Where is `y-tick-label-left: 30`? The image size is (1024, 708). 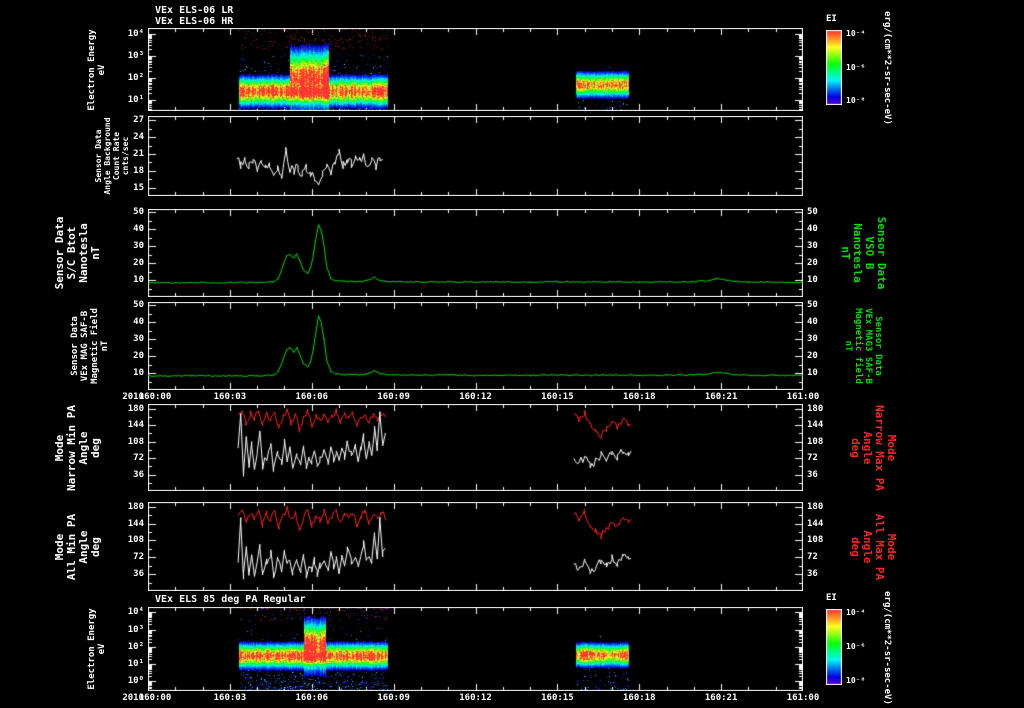 y-tick-label-left: 30 is located at coordinates (138, 246).